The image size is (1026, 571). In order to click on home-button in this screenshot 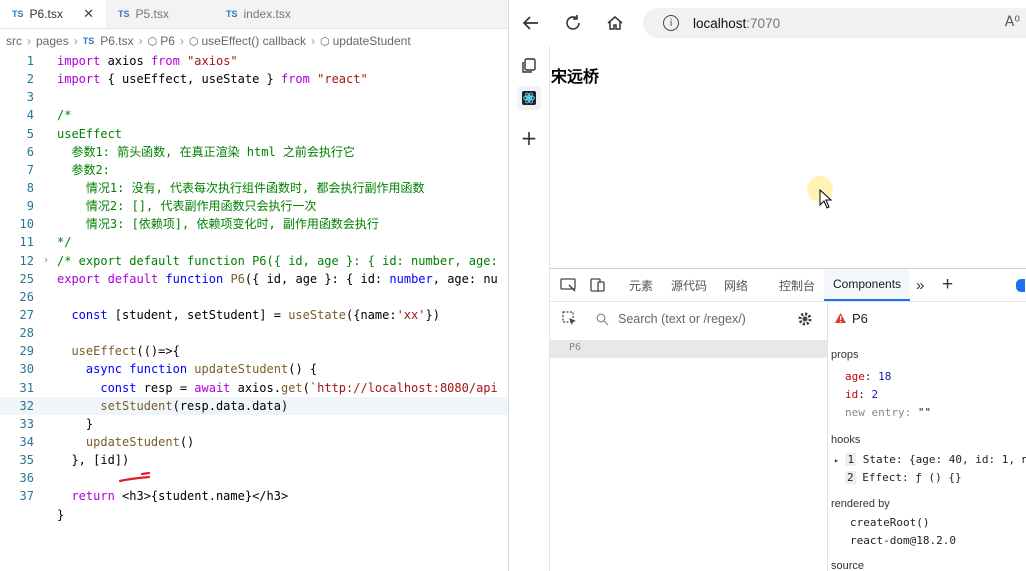, I will do `click(615, 23)`.